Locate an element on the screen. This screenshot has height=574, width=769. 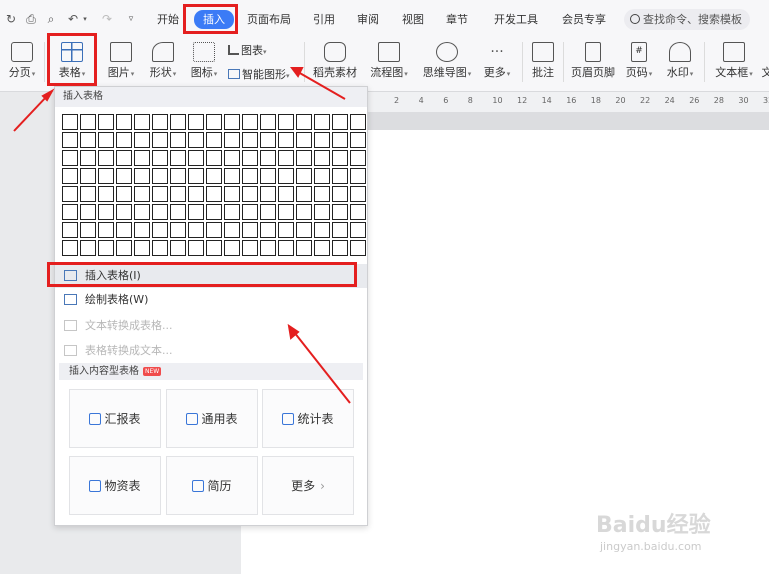
baidu-watermark: Baidu经验 is located at coordinates (653, 525).